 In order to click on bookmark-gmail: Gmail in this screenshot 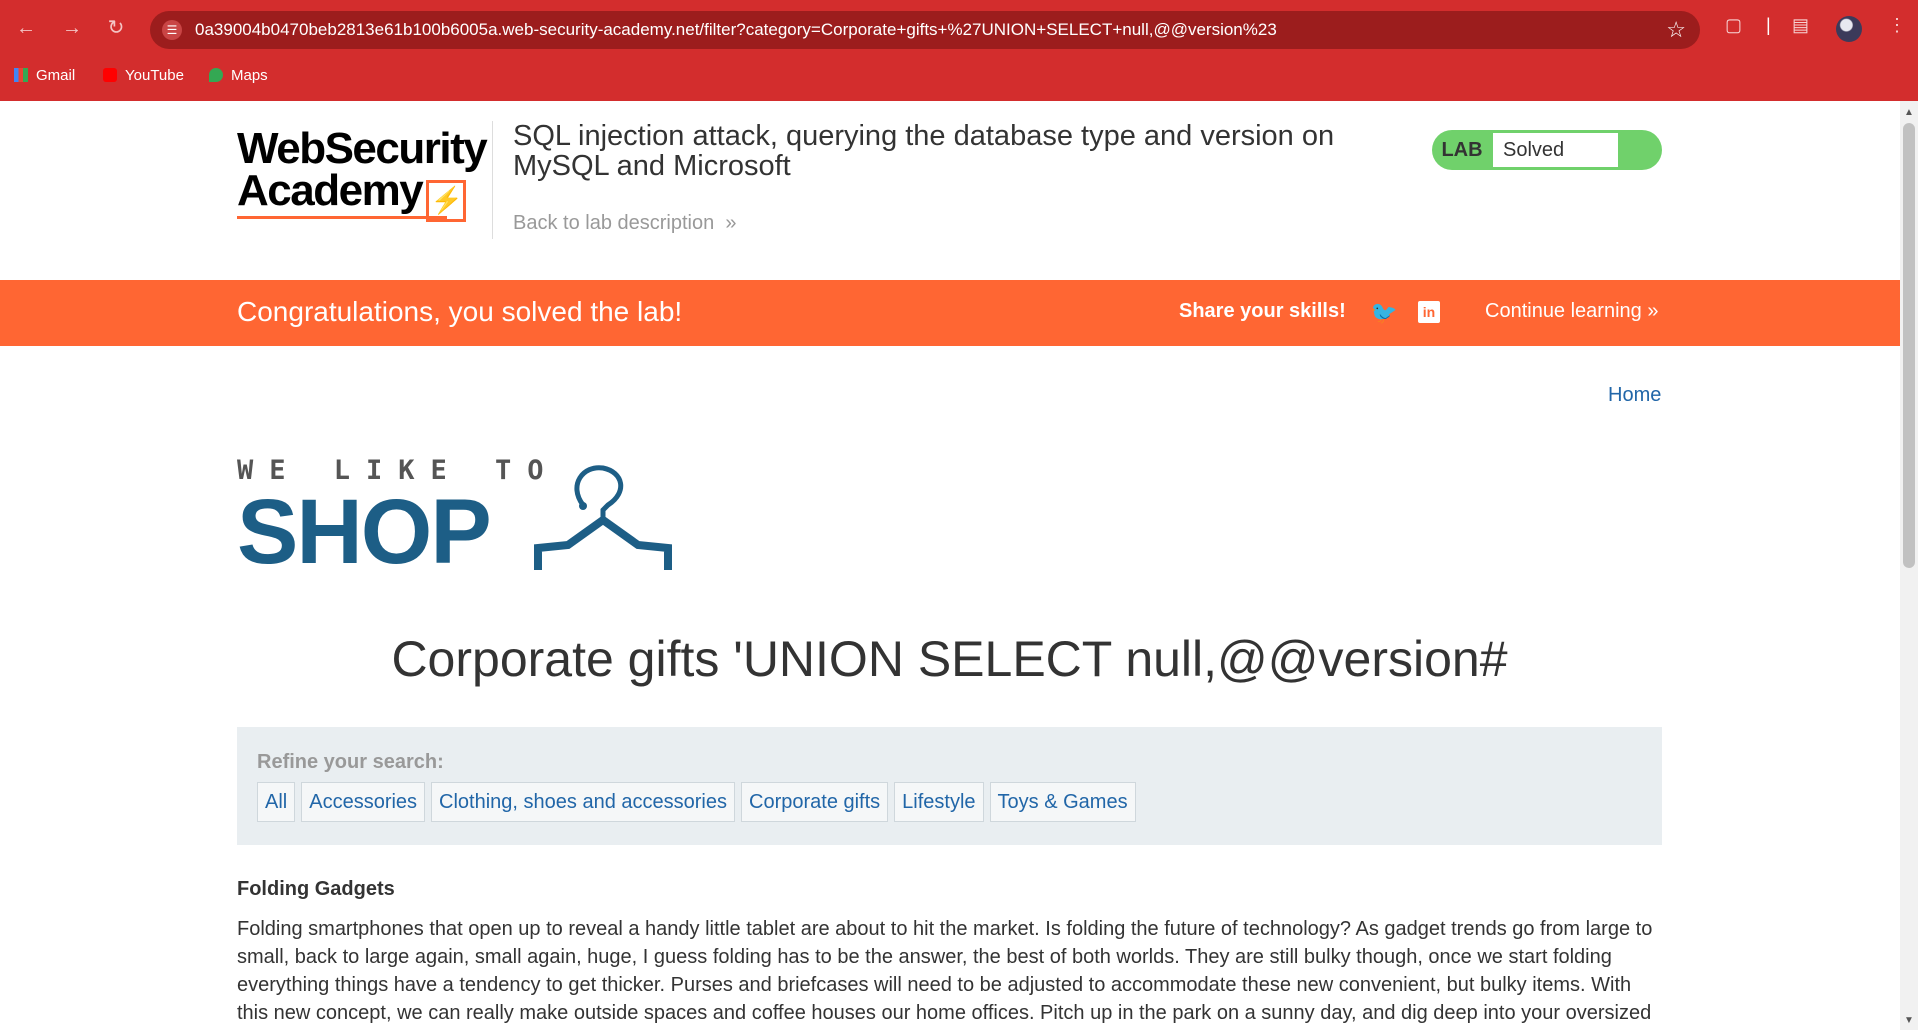, I will do `click(44, 75)`.